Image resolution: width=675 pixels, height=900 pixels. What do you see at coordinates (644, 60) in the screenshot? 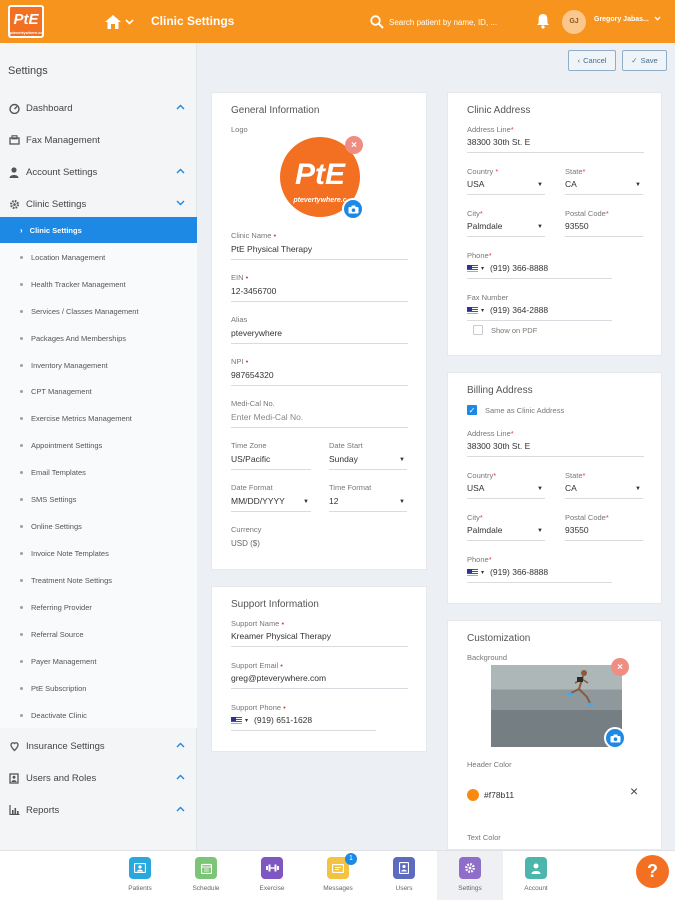
I see `save-button: ✓ Save` at bounding box center [644, 60].